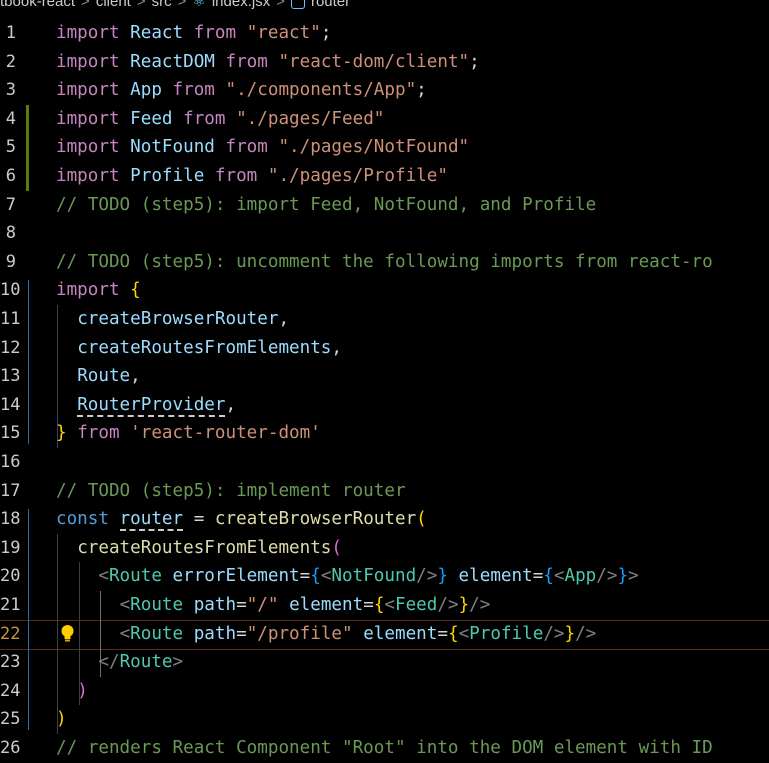 The width and height of the screenshot is (769, 763). Describe the element at coordinates (162, 5) in the screenshot. I see `breadcrumb-item-src: src` at that location.